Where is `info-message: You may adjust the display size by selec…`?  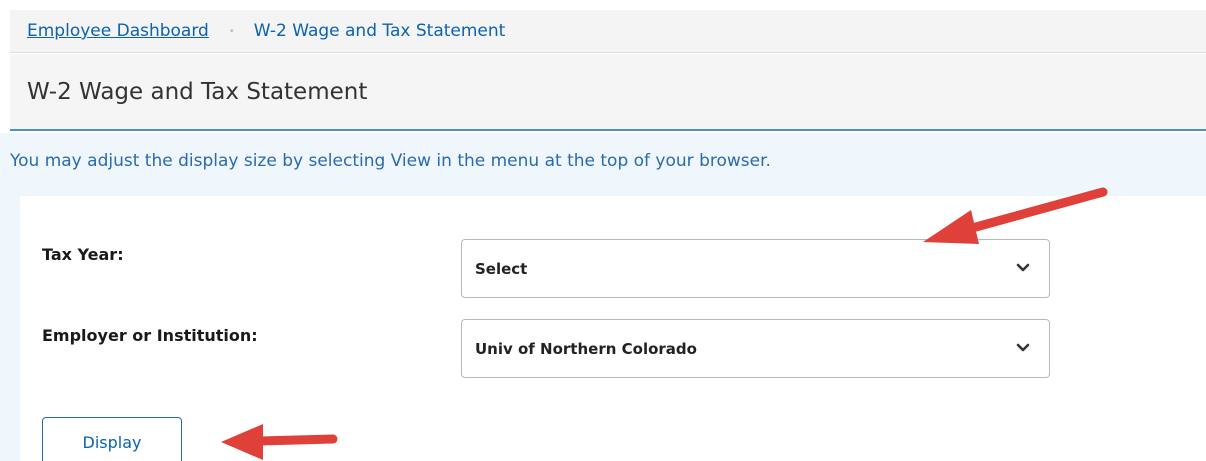
info-message: You may adjust the display size by selec… is located at coordinates (390, 161).